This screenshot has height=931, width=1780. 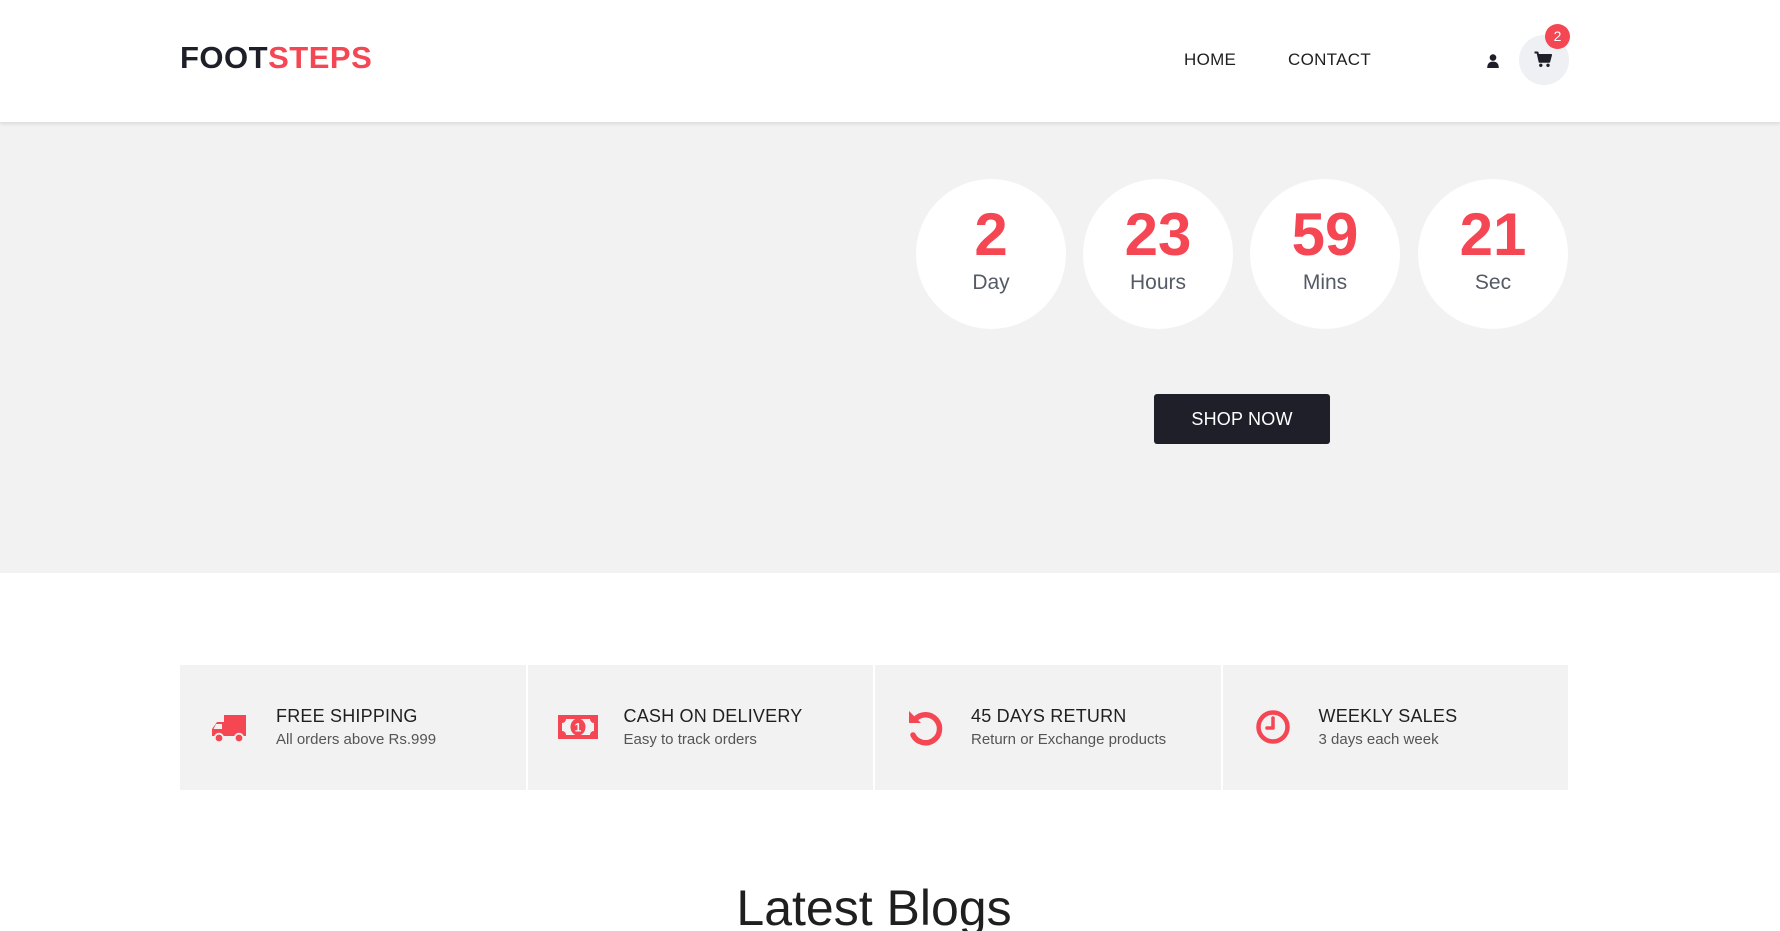 What do you see at coordinates (1158, 234) in the screenshot?
I see `countdown-hours-value: 23` at bounding box center [1158, 234].